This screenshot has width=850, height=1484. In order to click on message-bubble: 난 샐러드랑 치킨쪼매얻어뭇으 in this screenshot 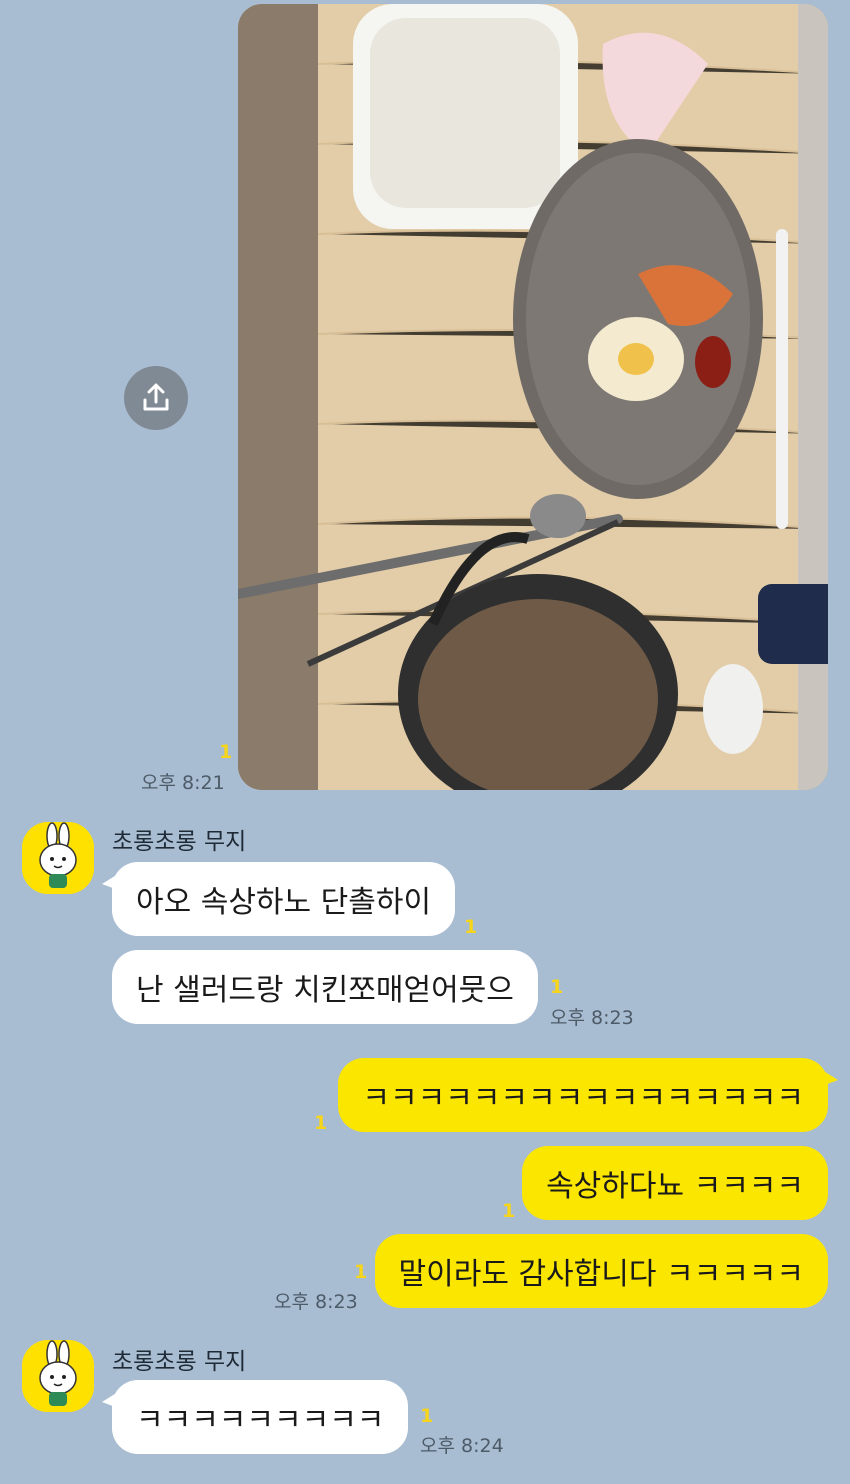, I will do `click(325, 987)`.